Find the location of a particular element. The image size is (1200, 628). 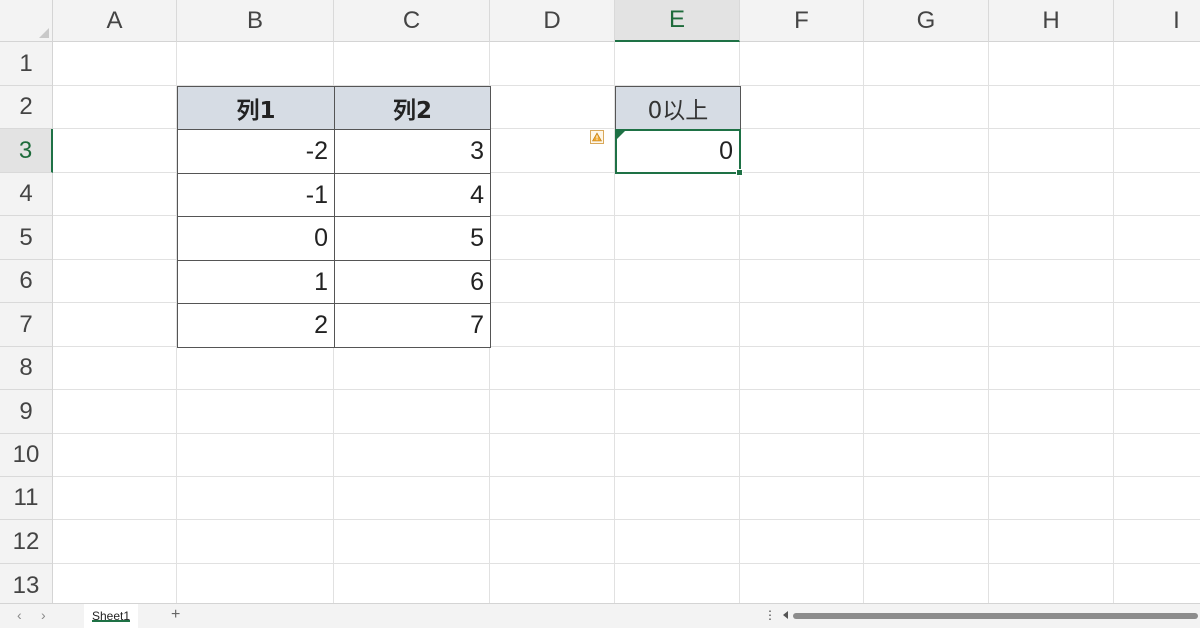

prev-sheet-button: ‹ is located at coordinates (19, 615).